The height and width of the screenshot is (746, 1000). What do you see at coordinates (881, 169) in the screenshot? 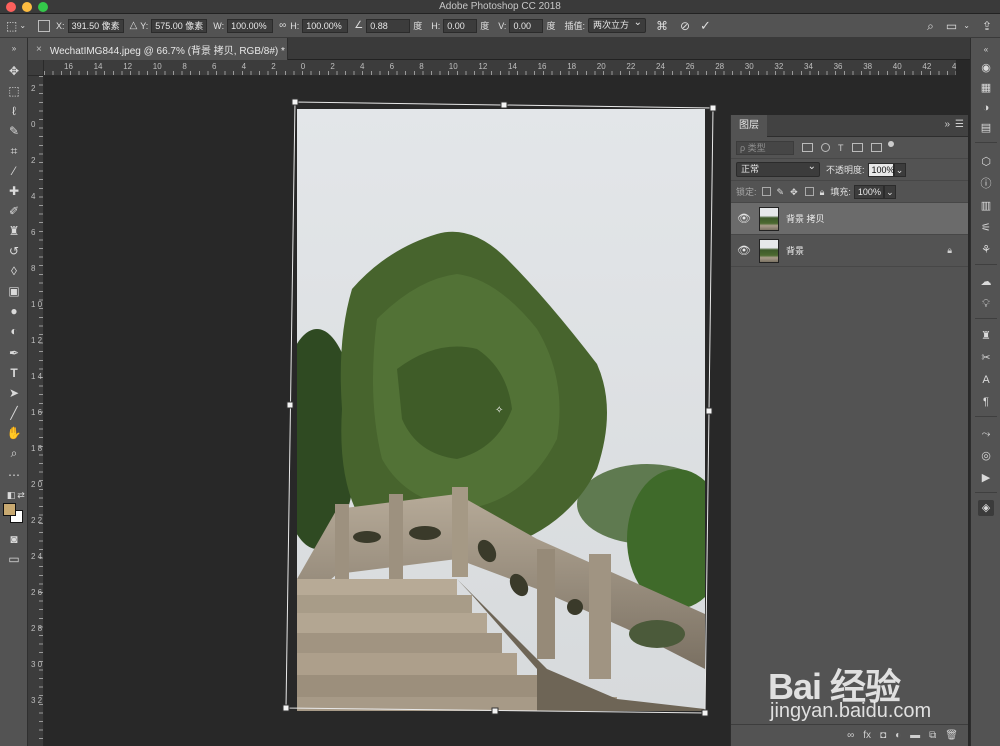
I see `opacity-field: 100%` at bounding box center [881, 169].